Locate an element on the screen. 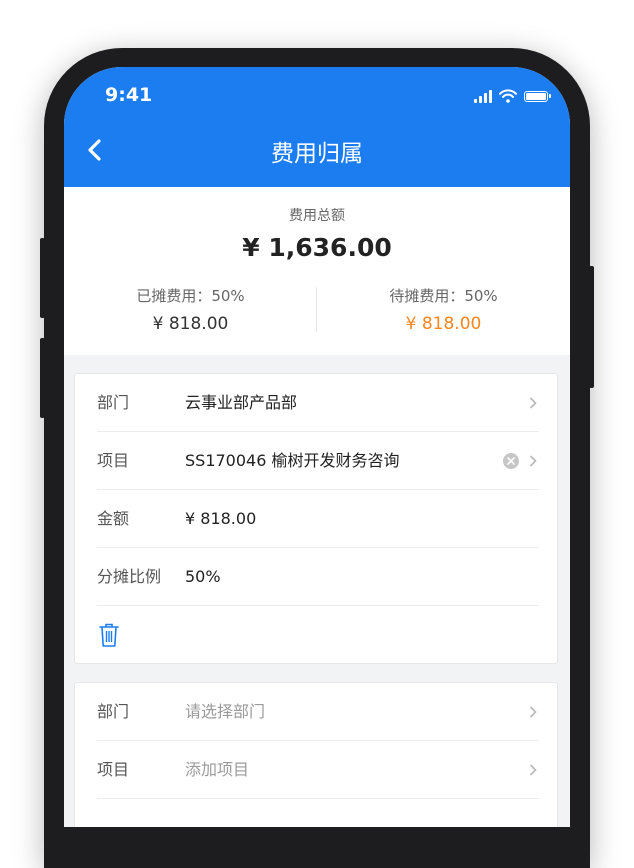 The height and width of the screenshot is (868, 634). department-row-2: 部门 请选择部门 is located at coordinates (316, 712).